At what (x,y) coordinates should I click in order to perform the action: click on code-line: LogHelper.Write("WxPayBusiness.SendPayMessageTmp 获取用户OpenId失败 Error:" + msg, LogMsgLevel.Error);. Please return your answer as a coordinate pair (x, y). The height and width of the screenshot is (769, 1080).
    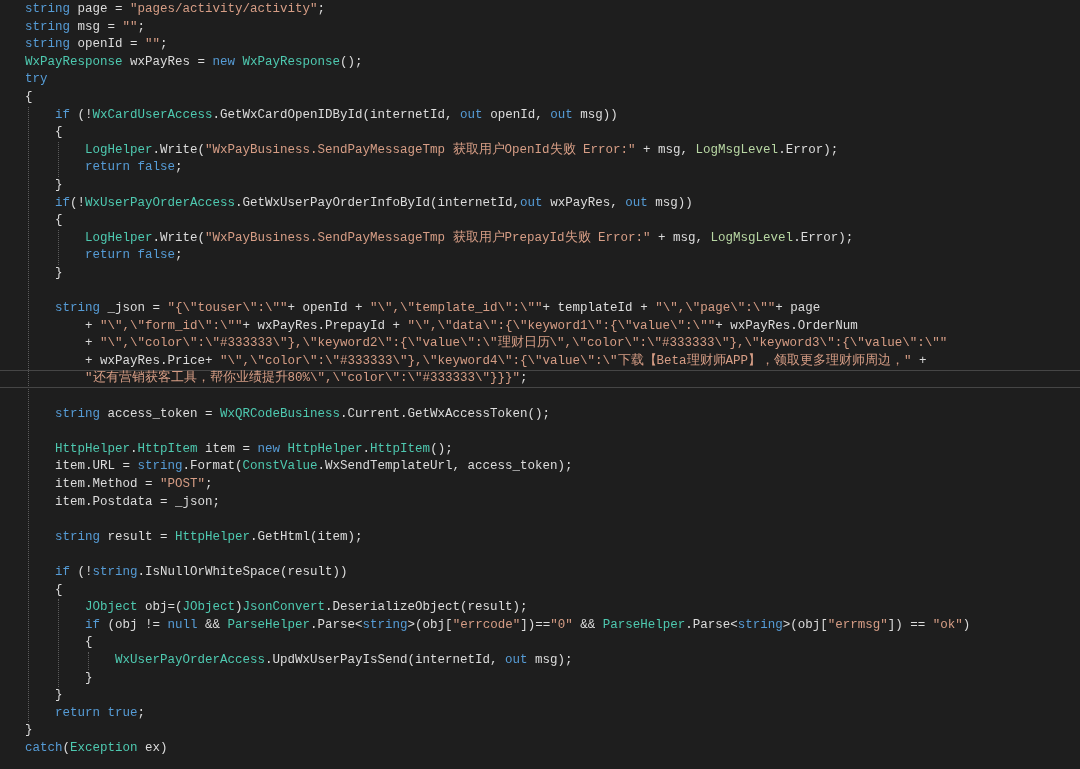
    Looking at the image, I should click on (462, 150).